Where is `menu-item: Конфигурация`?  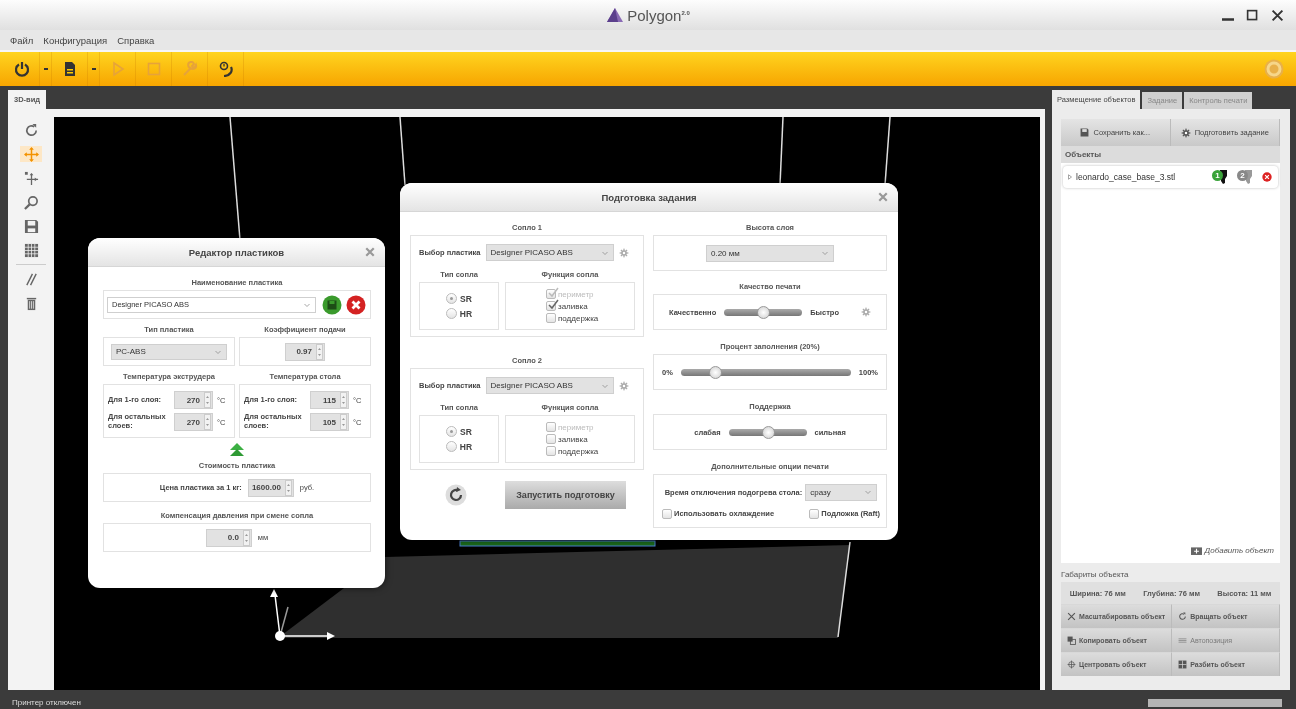
menu-item: Конфигурация is located at coordinates (75, 40).